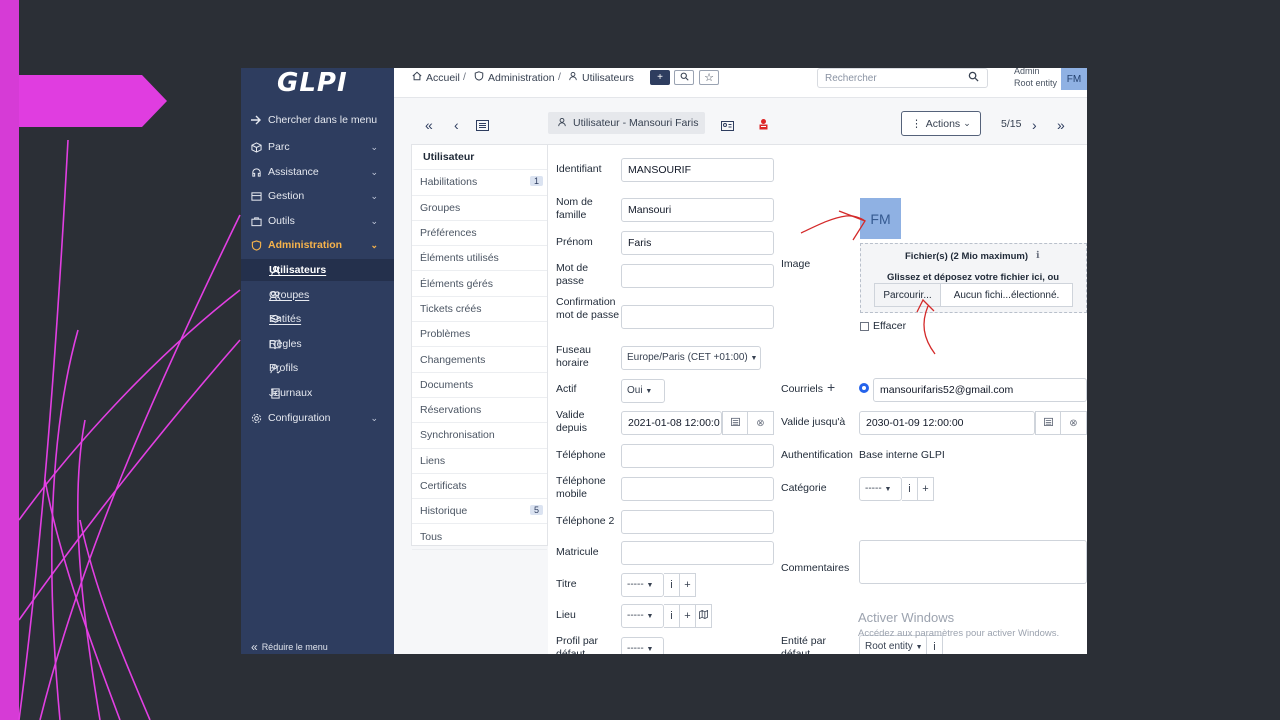 This screenshot has width=1280, height=720. What do you see at coordinates (763, 125) in the screenshot?
I see `delete-user-icon` at bounding box center [763, 125].